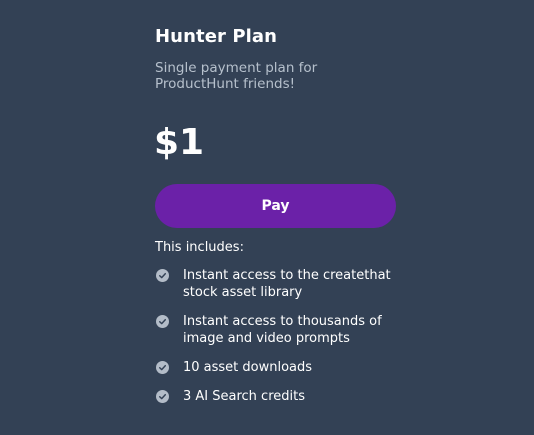  What do you see at coordinates (216, 36) in the screenshot?
I see `plan-title: Hunter Plan` at bounding box center [216, 36].